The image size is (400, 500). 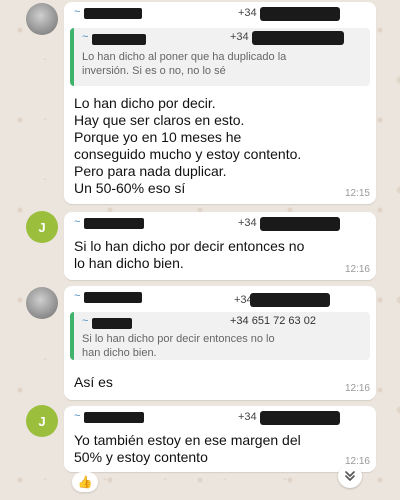 I want to click on message-time: 12:15, so click(x=357, y=193).